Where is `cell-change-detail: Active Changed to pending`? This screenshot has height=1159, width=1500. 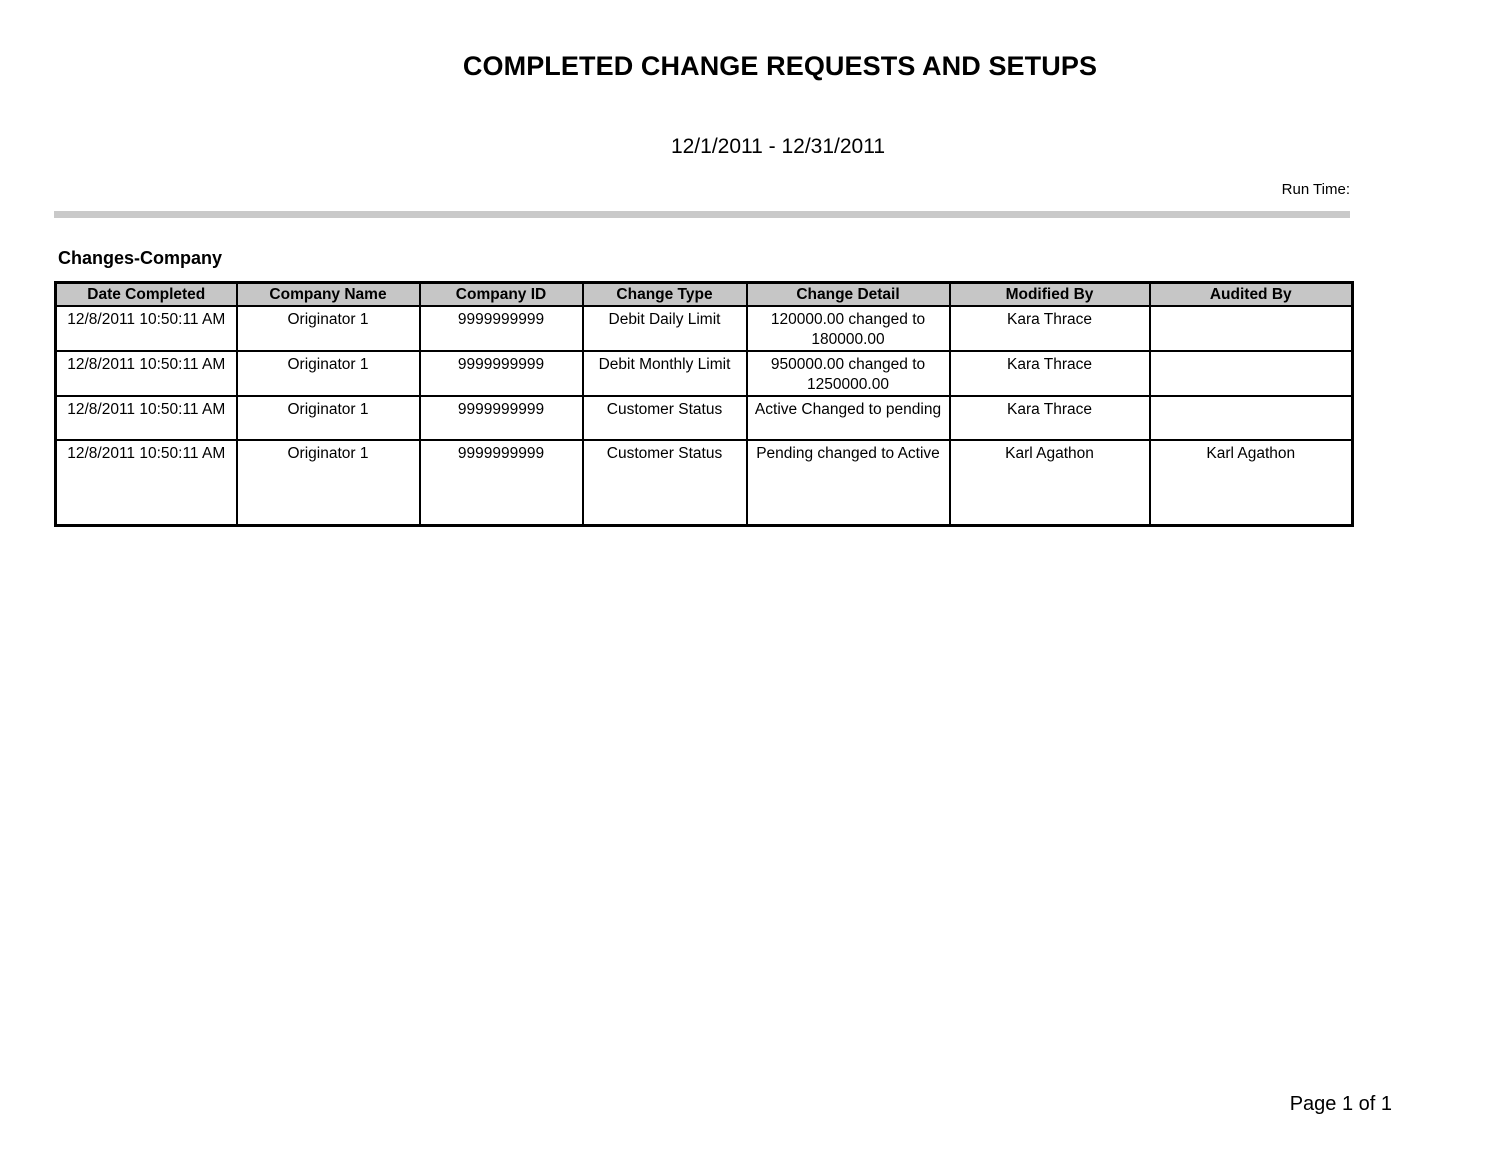 cell-change-detail: Active Changed to pending is located at coordinates (848, 418).